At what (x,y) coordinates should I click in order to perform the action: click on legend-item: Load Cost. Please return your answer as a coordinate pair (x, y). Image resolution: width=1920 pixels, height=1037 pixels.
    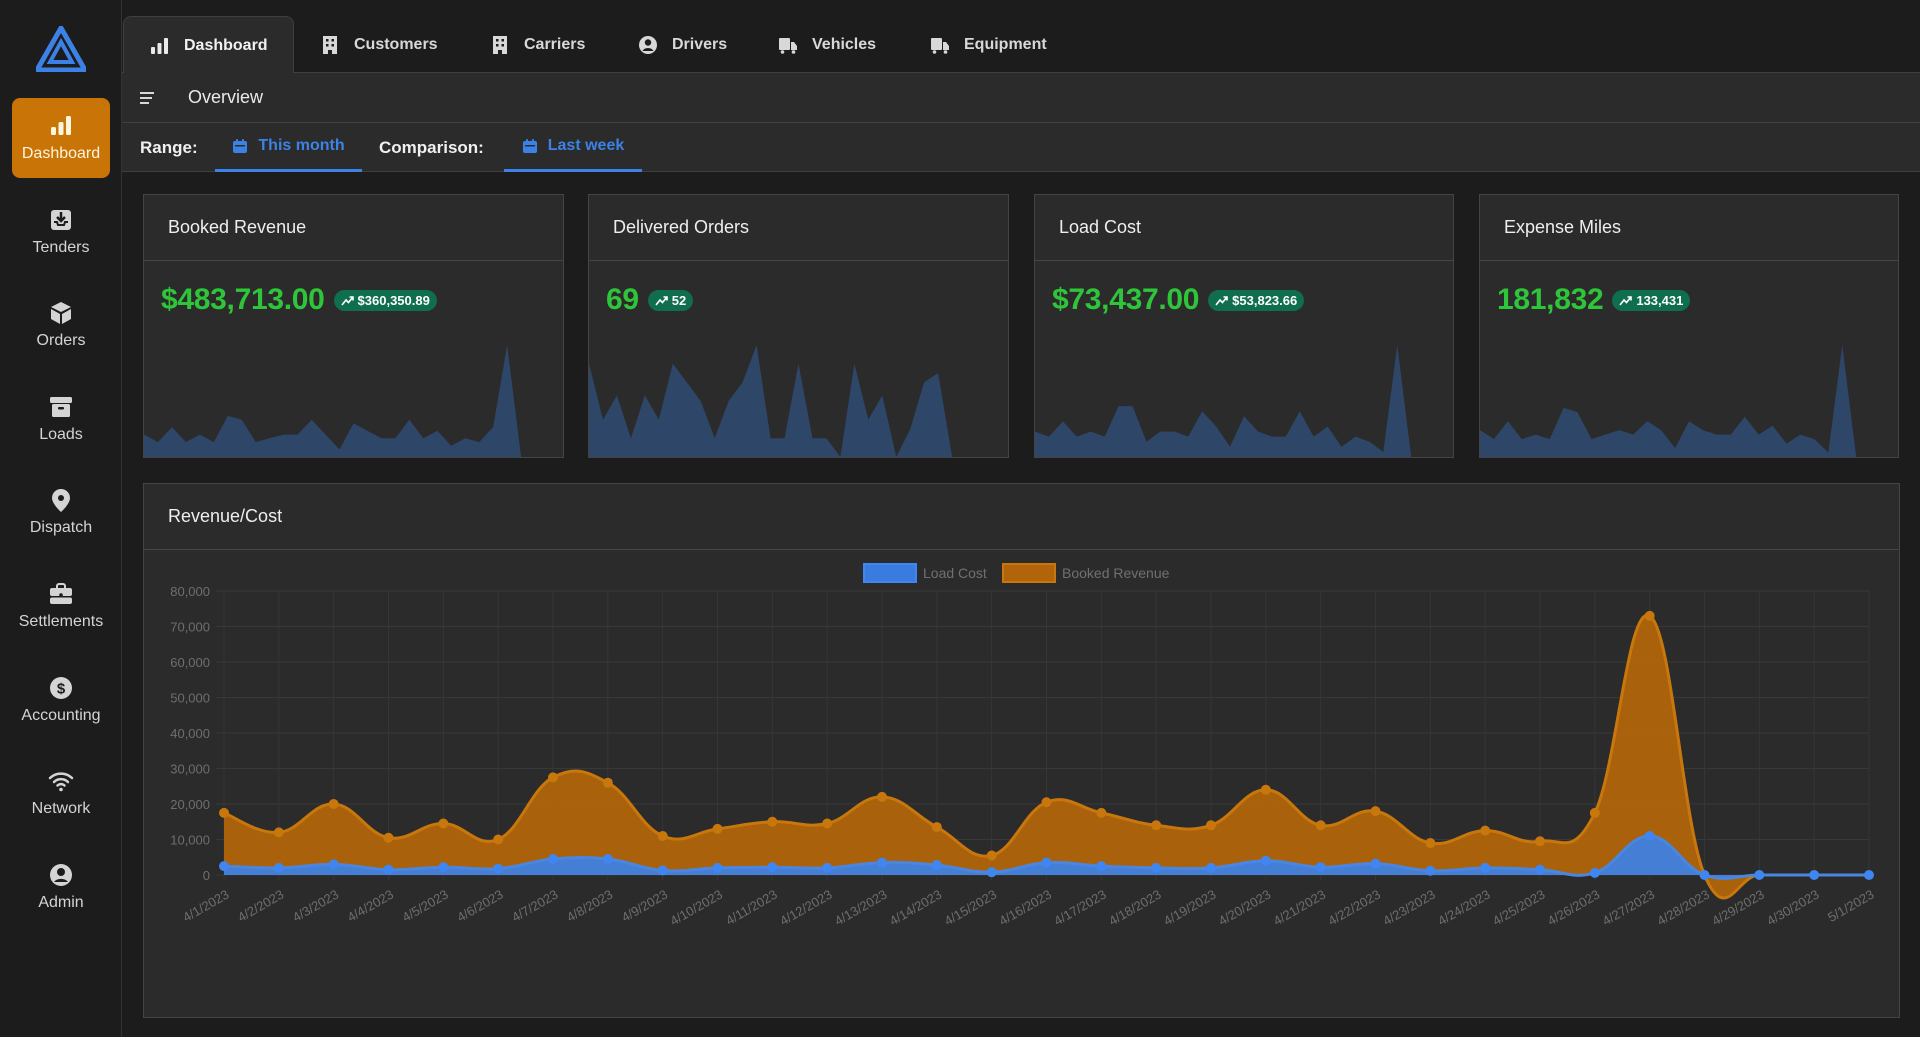
    Looking at the image, I should click on (925, 573).